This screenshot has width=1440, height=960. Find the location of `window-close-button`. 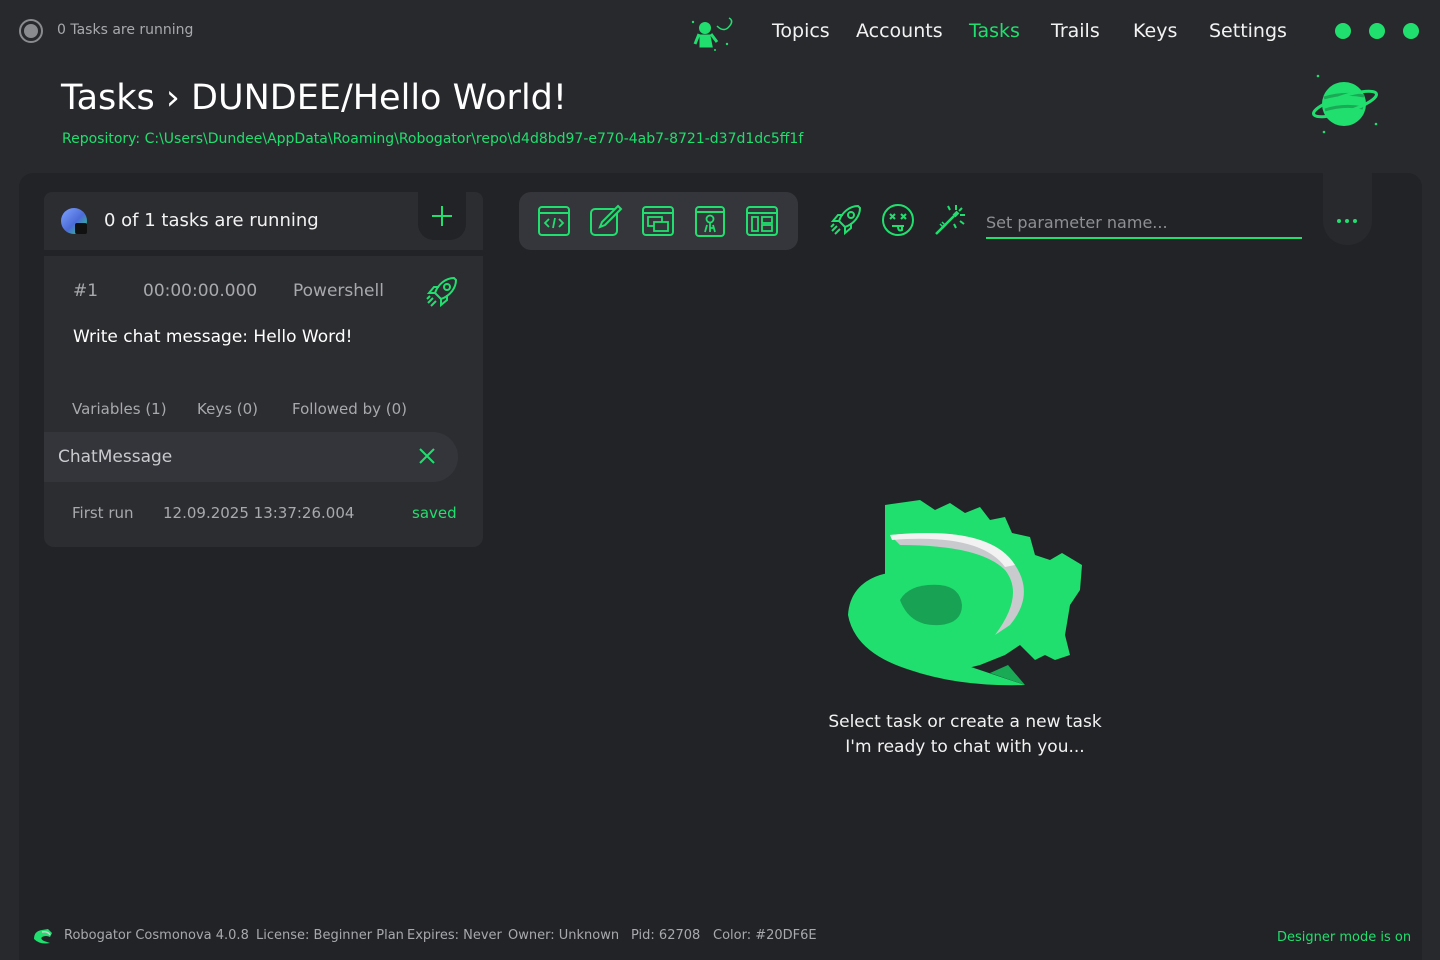

window-close-button is located at coordinates (1411, 31).